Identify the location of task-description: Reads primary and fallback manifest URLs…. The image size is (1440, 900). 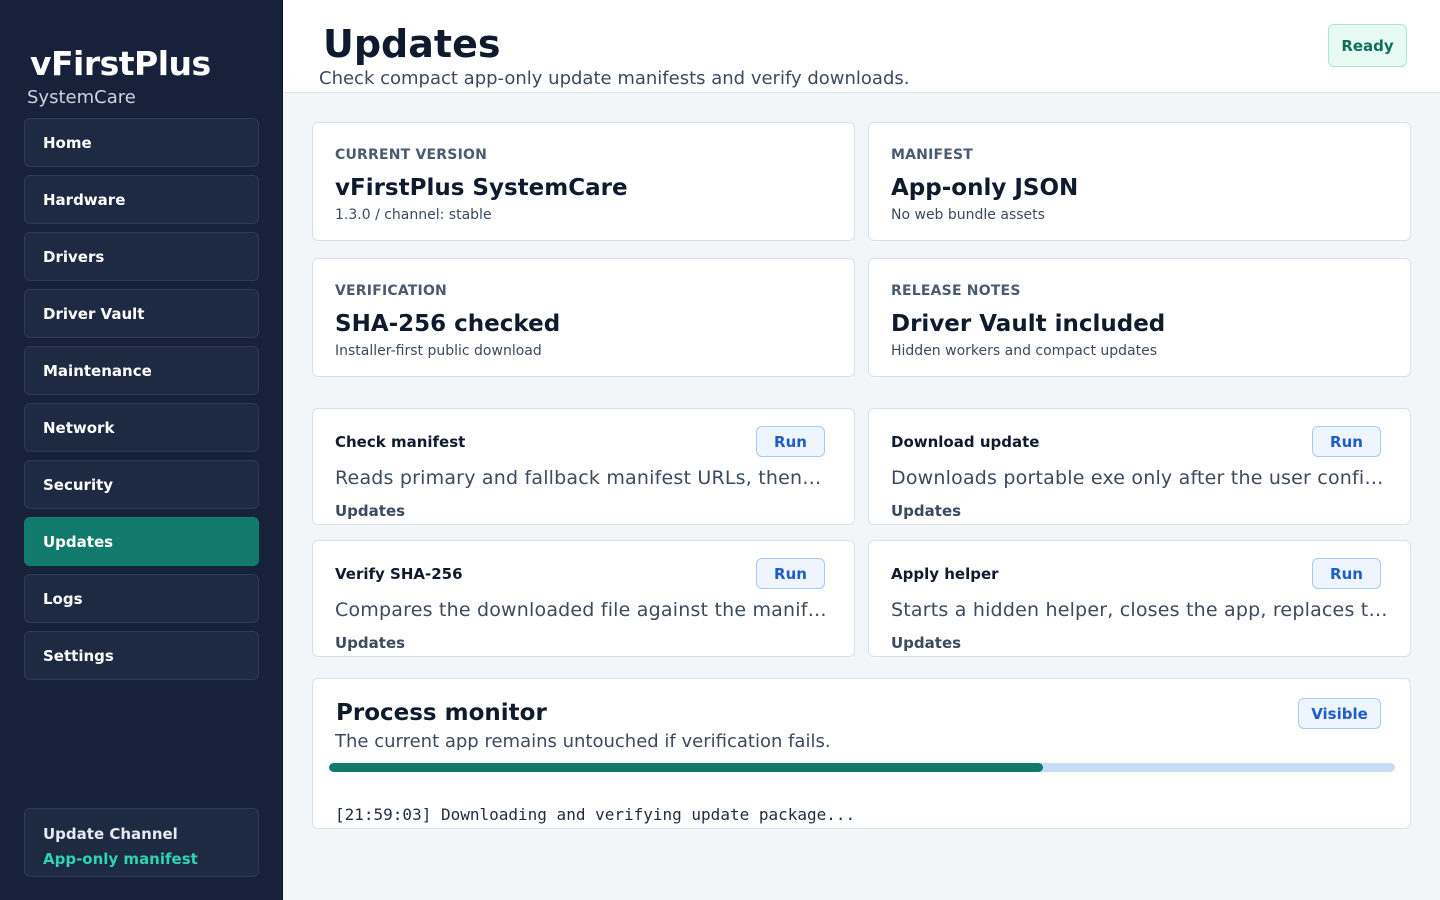
(578, 478).